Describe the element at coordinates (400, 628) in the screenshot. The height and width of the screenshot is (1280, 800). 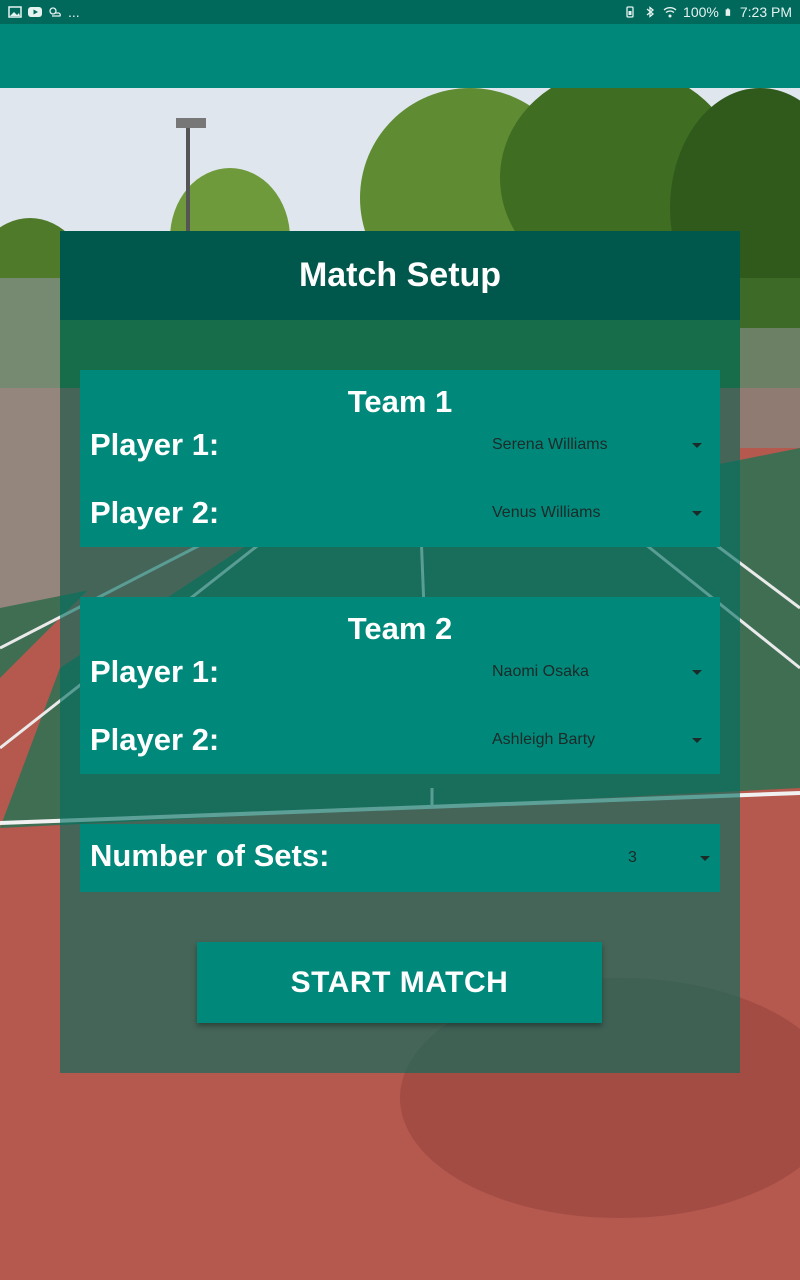
I see `team-2-title: Team 2` at that location.